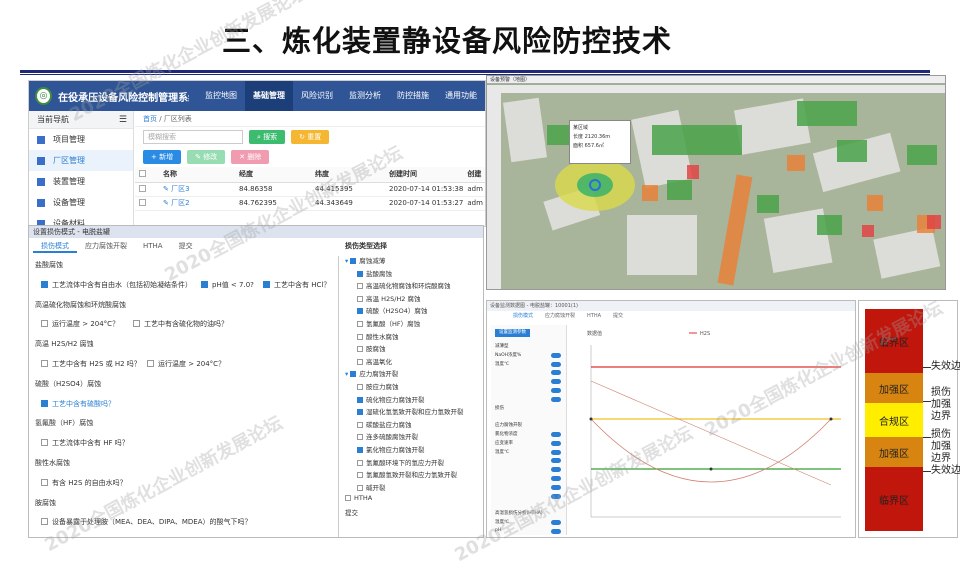  Describe the element at coordinates (206, 157) in the screenshot. I see `edit-button: ✎ 修改` at that location.